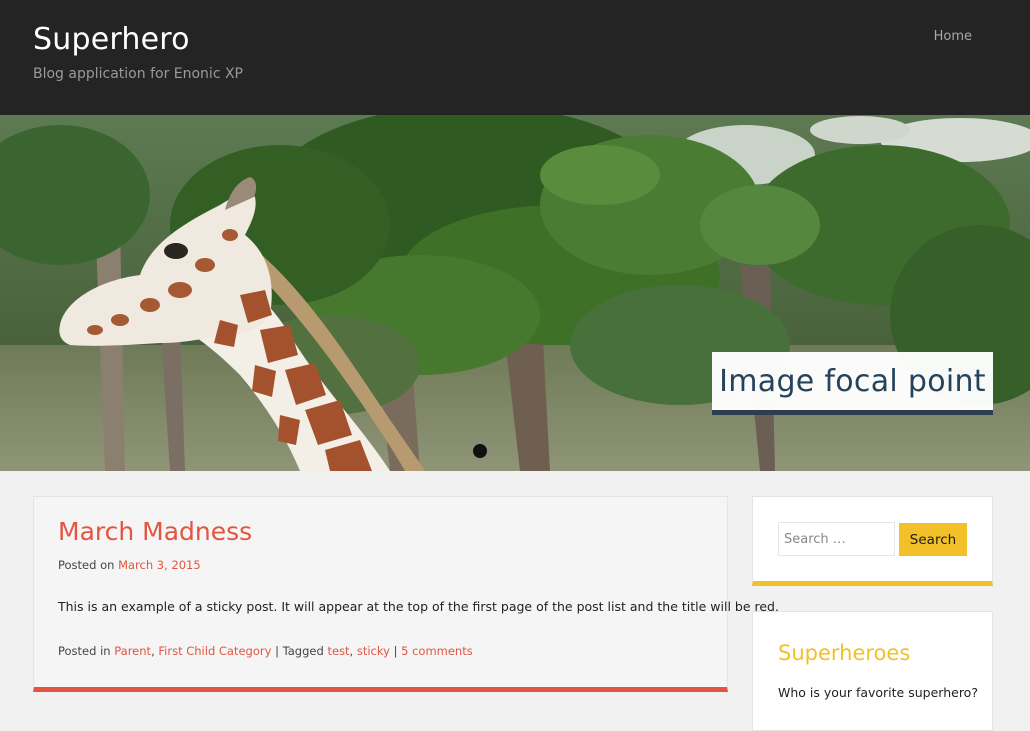 This screenshot has height=731, width=1030. What do you see at coordinates (86, 565) in the screenshot?
I see `posted-on-label: Posted on` at bounding box center [86, 565].